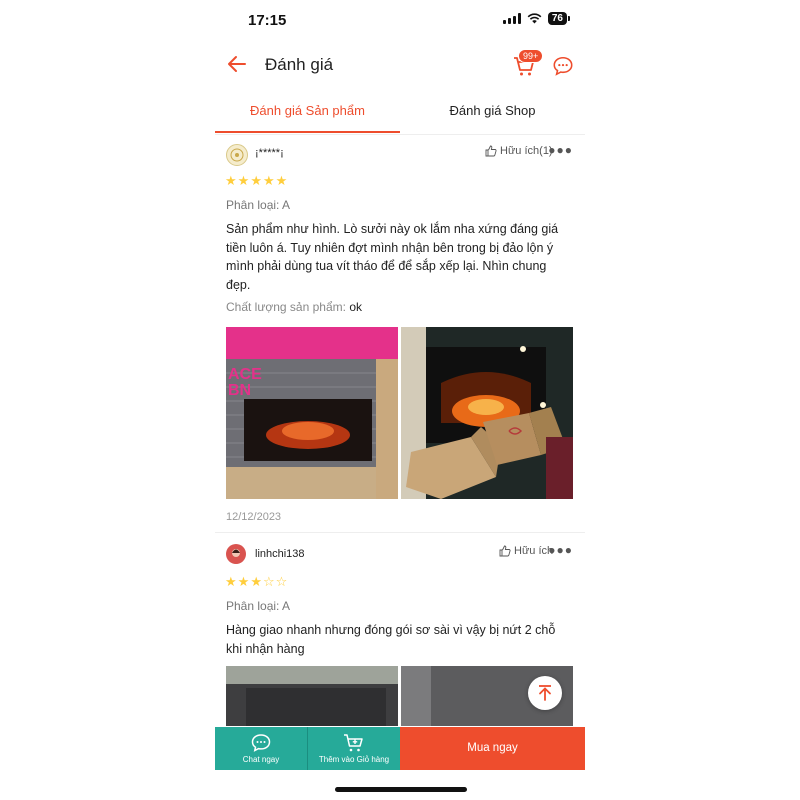 The width and height of the screenshot is (800, 800). I want to click on status-icons: 76, so click(536, 18).